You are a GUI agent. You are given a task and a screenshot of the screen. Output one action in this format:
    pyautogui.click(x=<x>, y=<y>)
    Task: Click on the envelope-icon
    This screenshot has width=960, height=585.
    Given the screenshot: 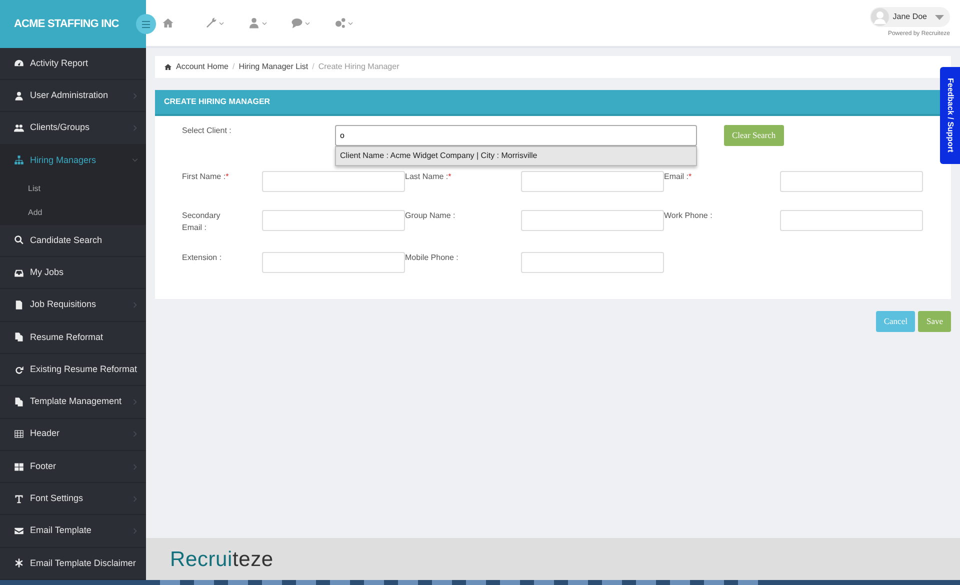 What is the action you would take?
    pyautogui.click(x=19, y=531)
    